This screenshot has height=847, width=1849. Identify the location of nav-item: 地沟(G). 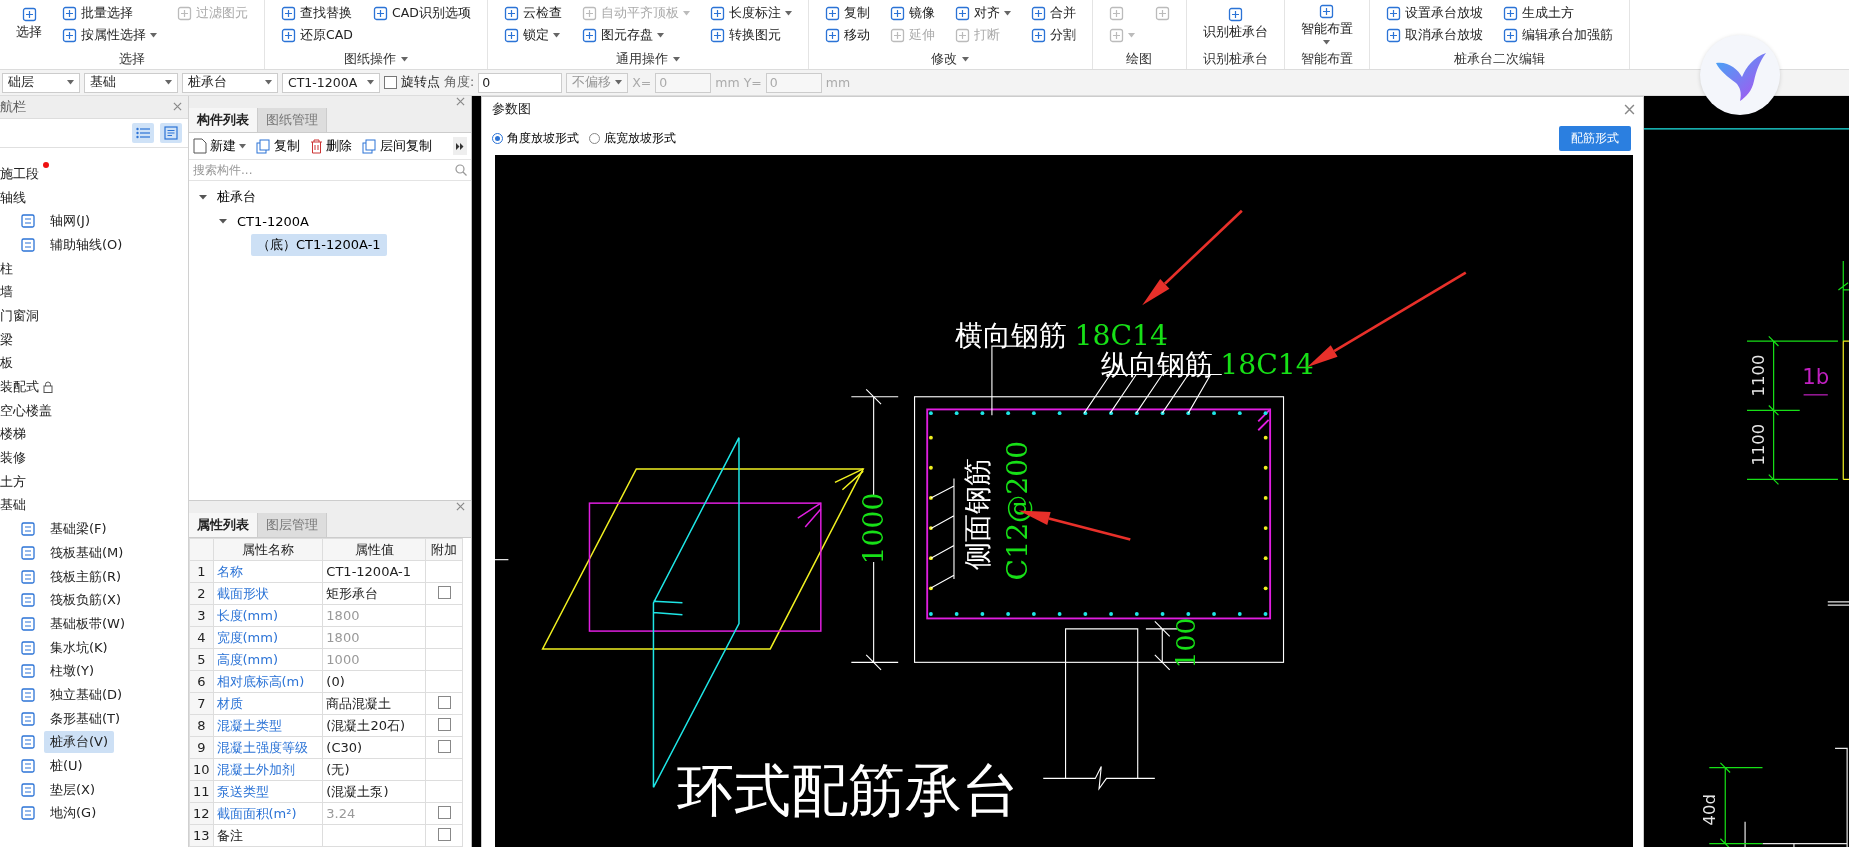
(73, 813).